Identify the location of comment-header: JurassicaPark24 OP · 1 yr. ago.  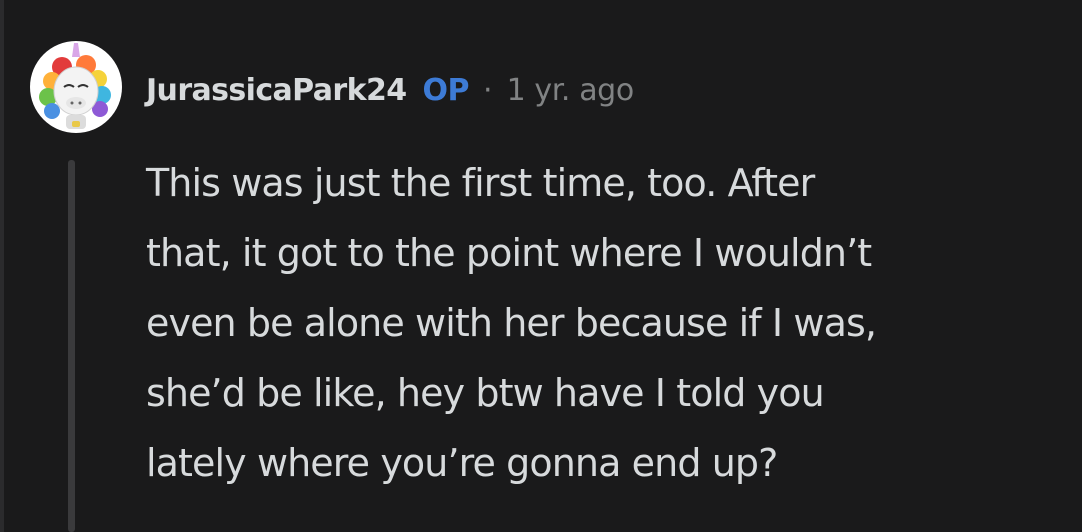
(390, 90).